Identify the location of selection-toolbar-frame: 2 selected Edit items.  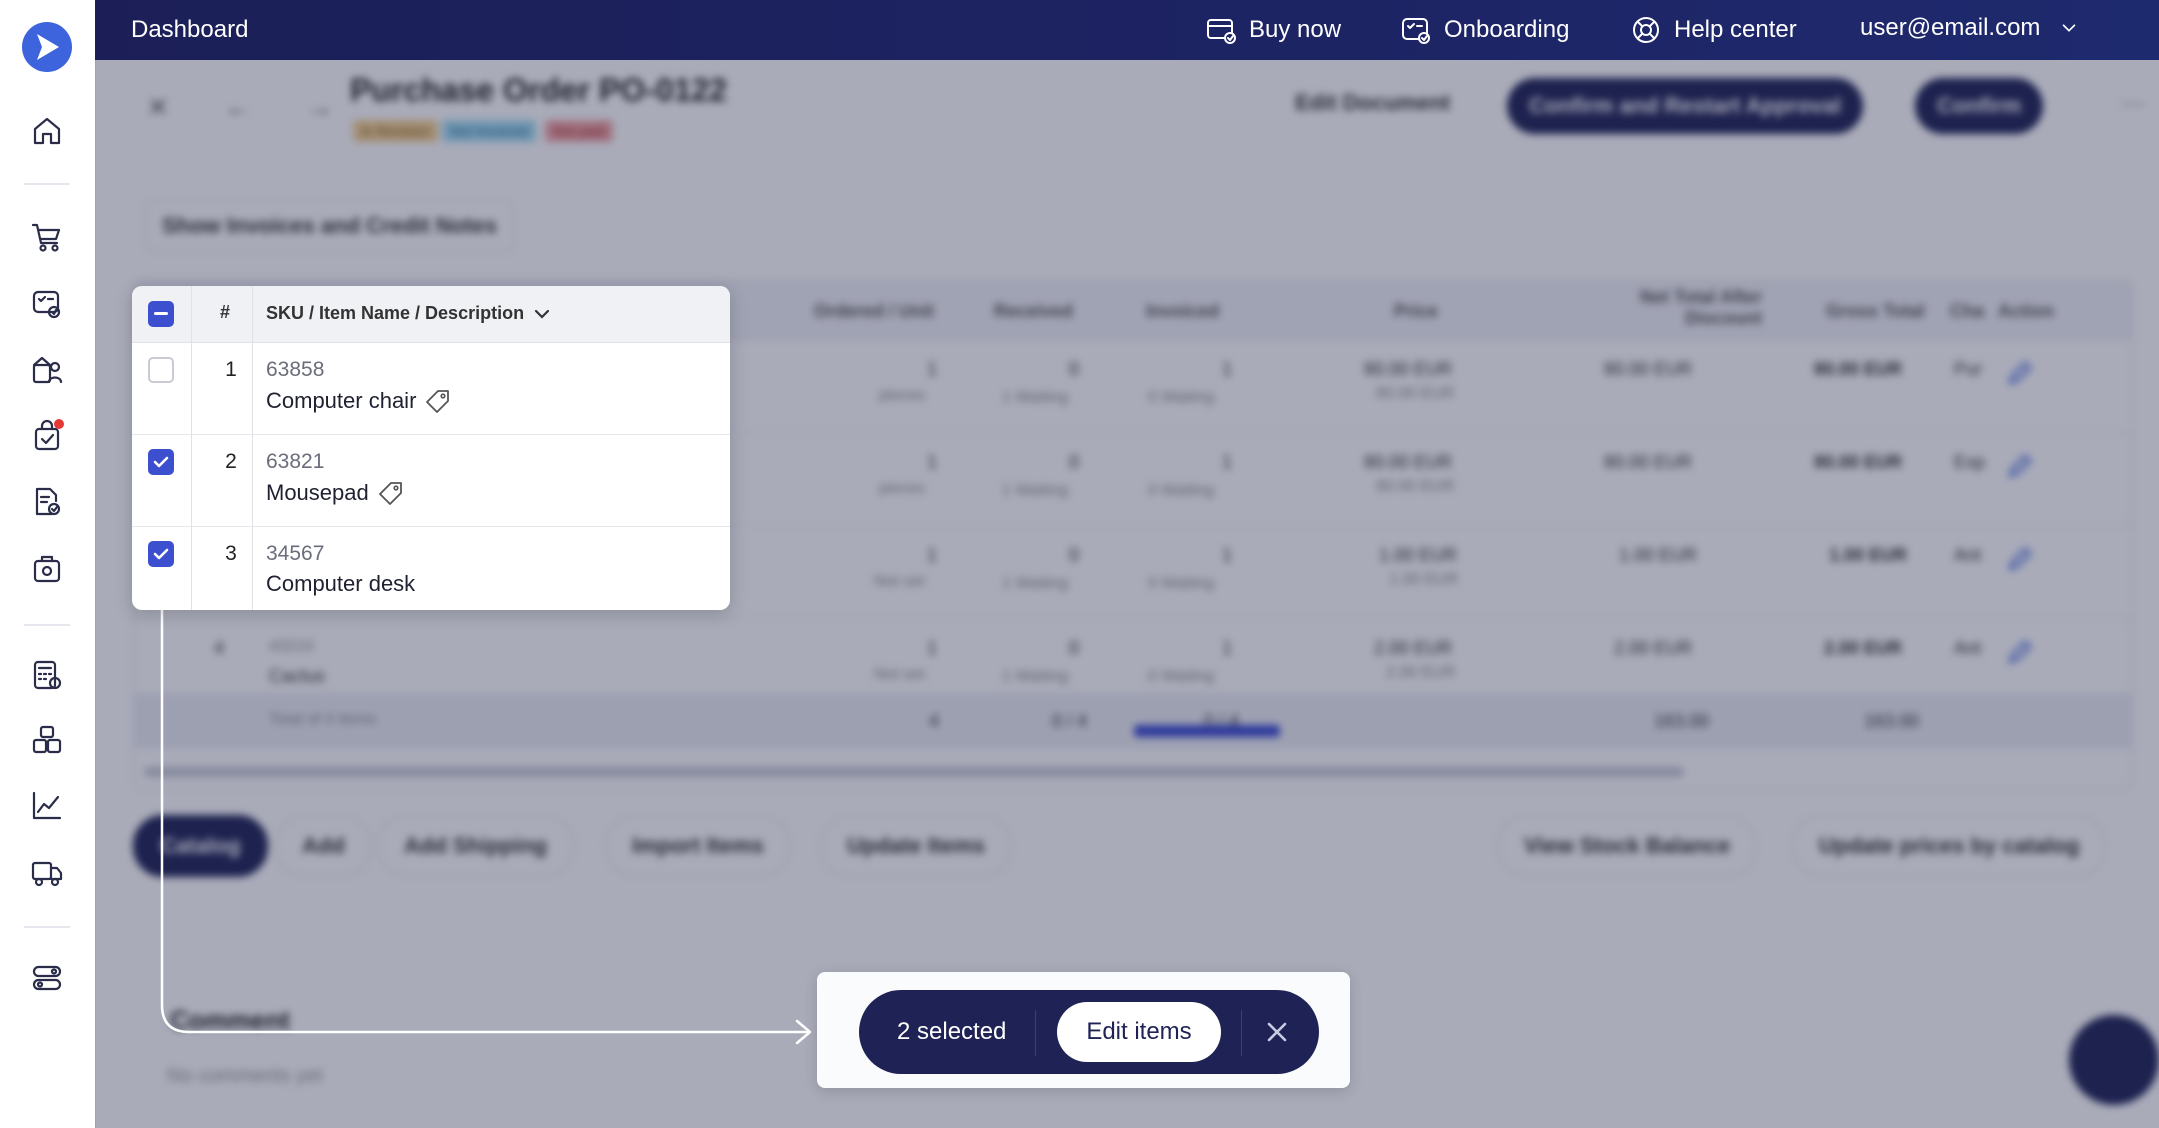
(1083, 1030).